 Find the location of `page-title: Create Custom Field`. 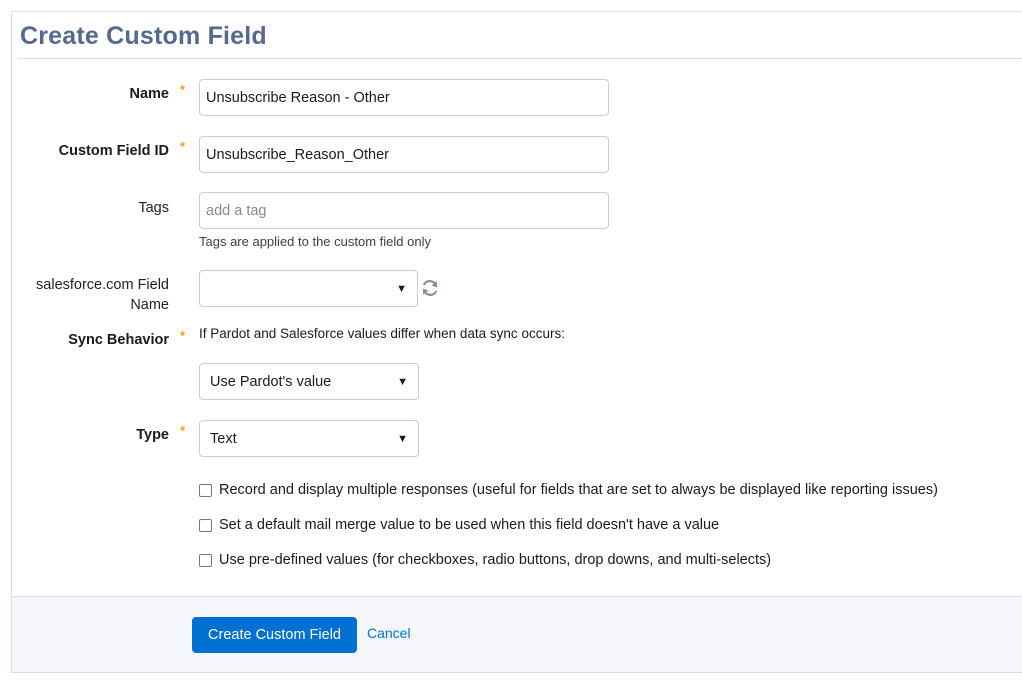

page-title: Create Custom Field is located at coordinates (143, 36).